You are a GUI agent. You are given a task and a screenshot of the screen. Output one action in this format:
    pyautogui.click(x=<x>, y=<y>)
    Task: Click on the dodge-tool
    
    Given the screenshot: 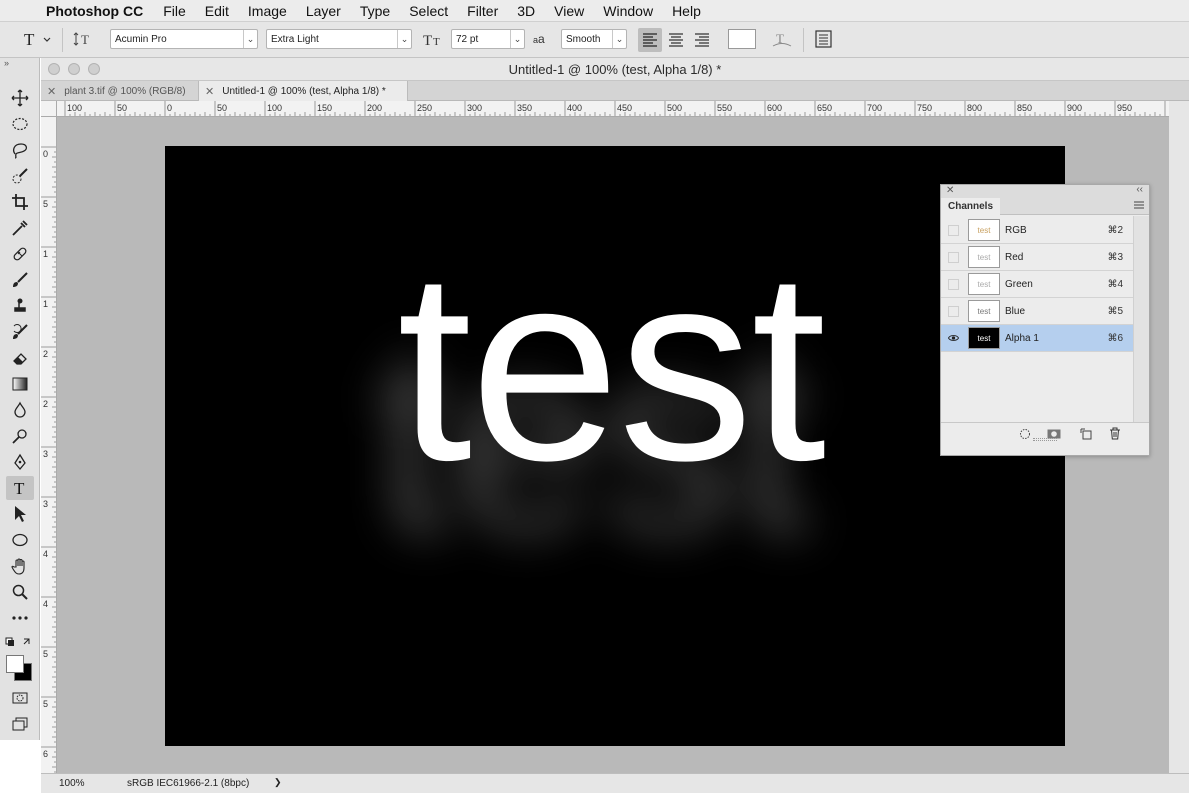 What is the action you would take?
    pyautogui.click(x=20, y=436)
    